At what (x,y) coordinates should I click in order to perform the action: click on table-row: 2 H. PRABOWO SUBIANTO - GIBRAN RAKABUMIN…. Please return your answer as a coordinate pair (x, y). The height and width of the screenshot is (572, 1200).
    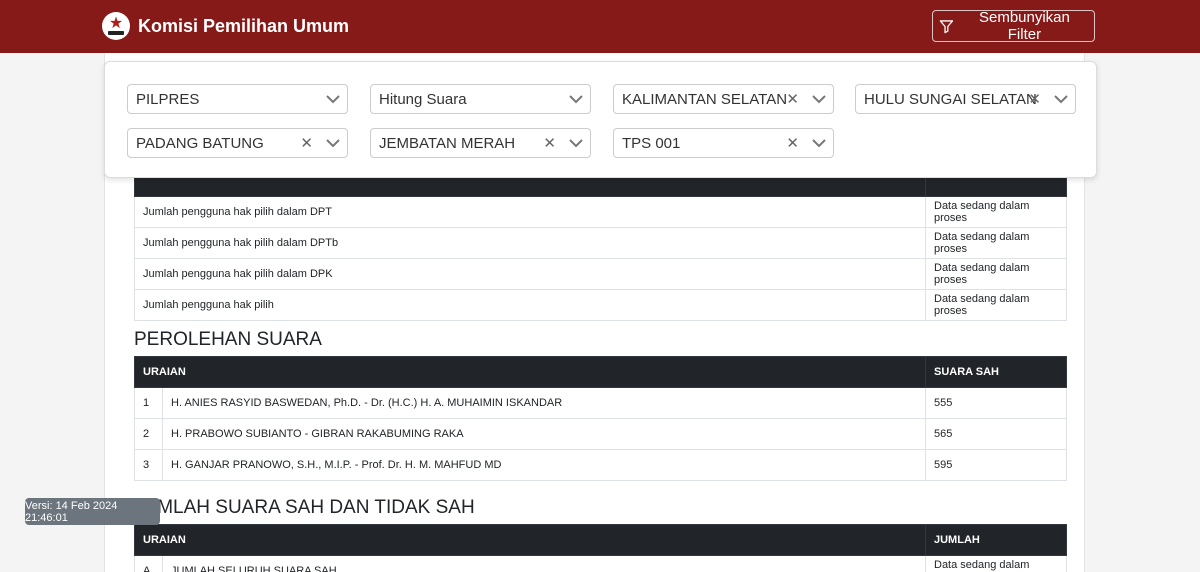
    Looking at the image, I should click on (600, 434).